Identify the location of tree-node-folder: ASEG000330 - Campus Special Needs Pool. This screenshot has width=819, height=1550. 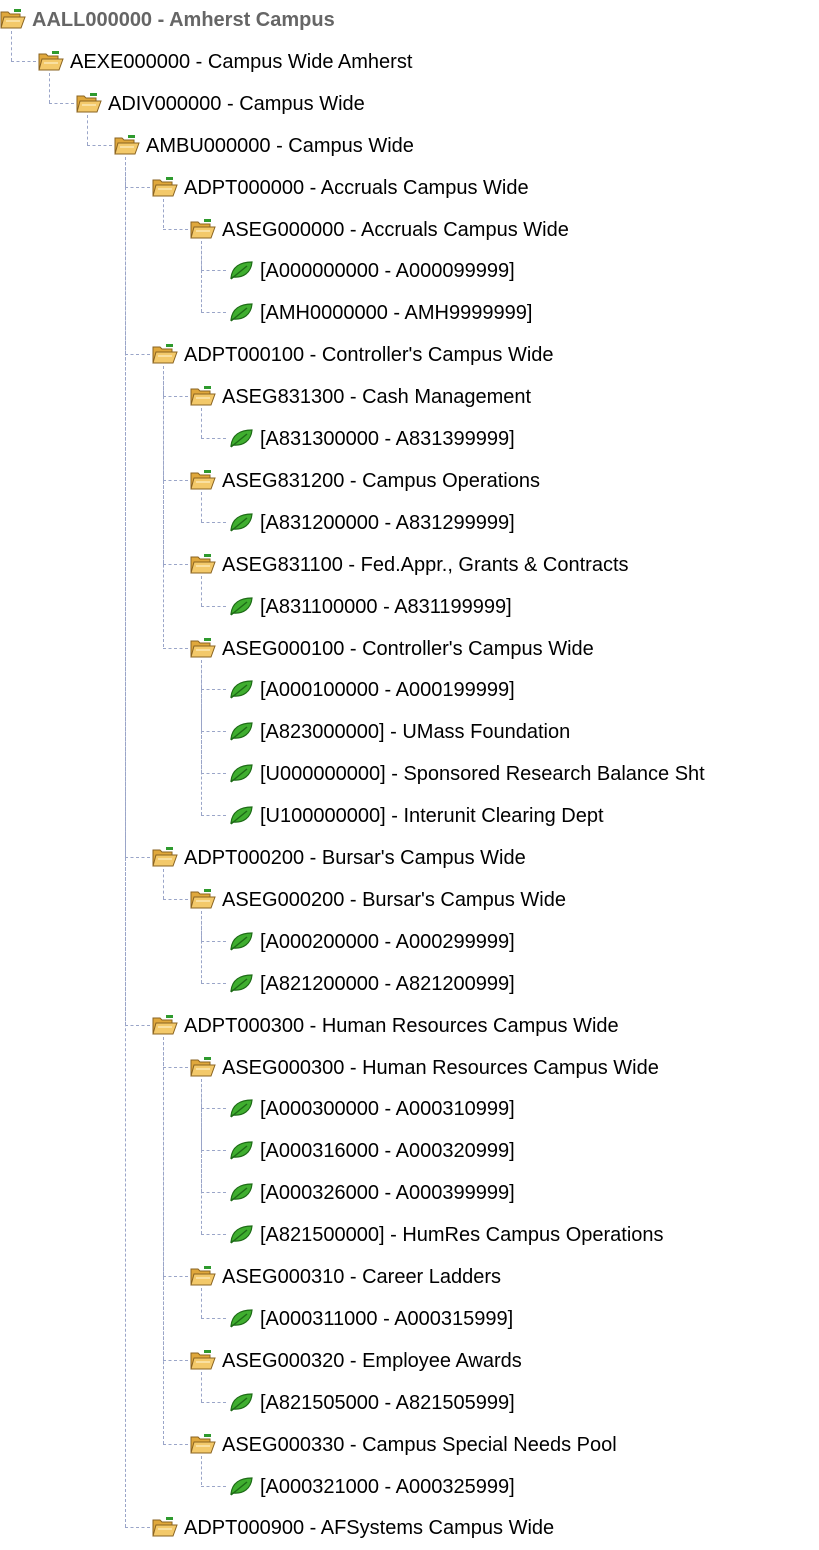
(409, 1446).